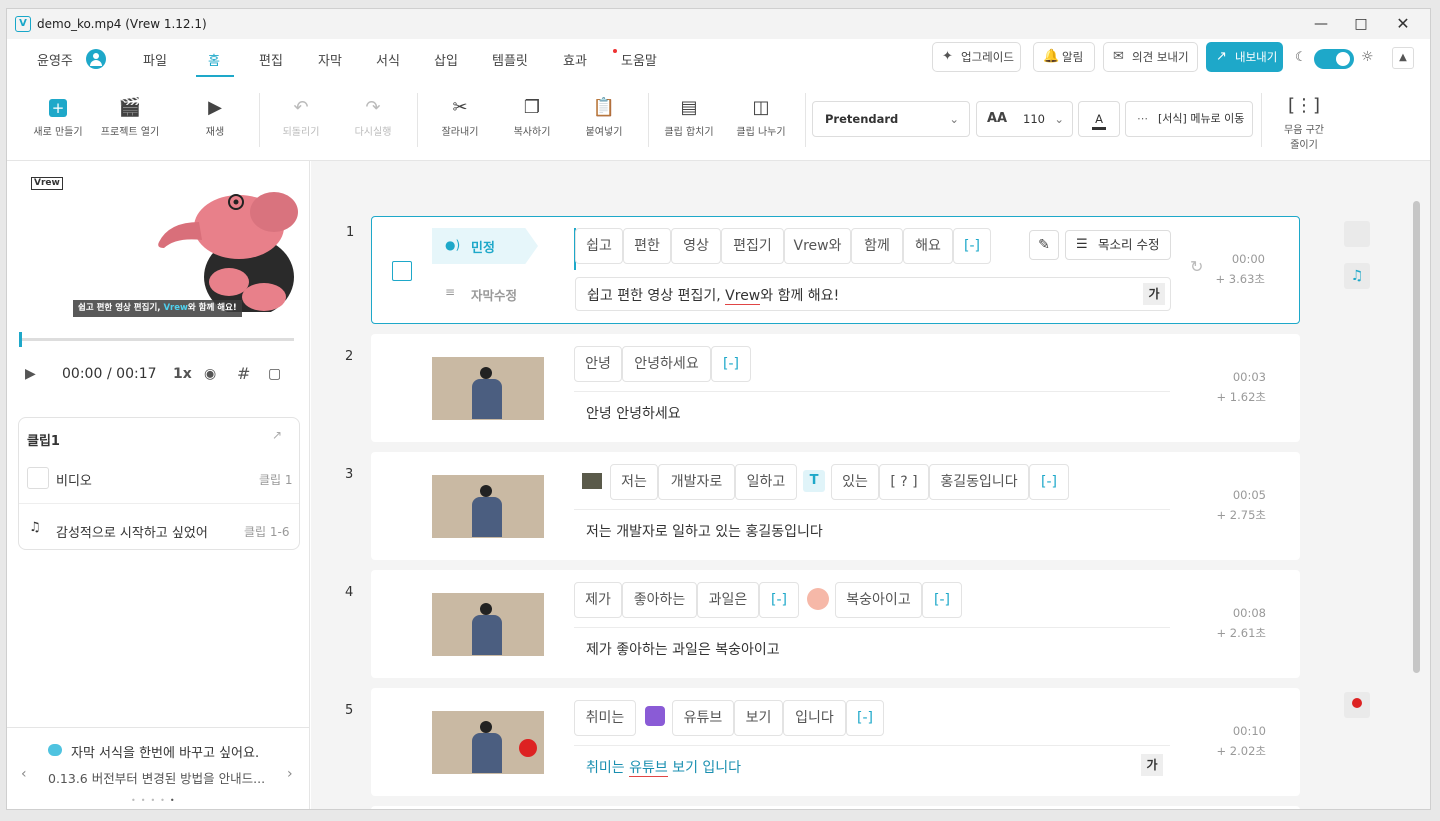 This screenshot has width=1440, height=821. What do you see at coordinates (215, 117) in the screenshot?
I see `play-button: ▶ 재생` at bounding box center [215, 117].